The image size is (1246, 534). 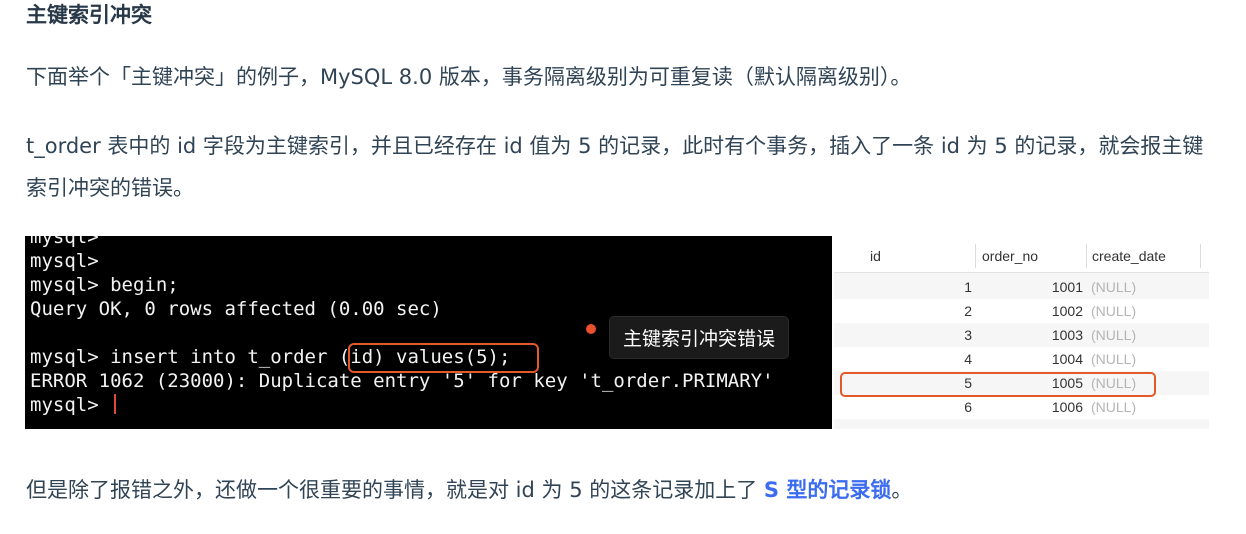 What do you see at coordinates (1021, 311) in the screenshot?
I see `table-row: 2 1002 (NULL)` at bounding box center [1021, 311].